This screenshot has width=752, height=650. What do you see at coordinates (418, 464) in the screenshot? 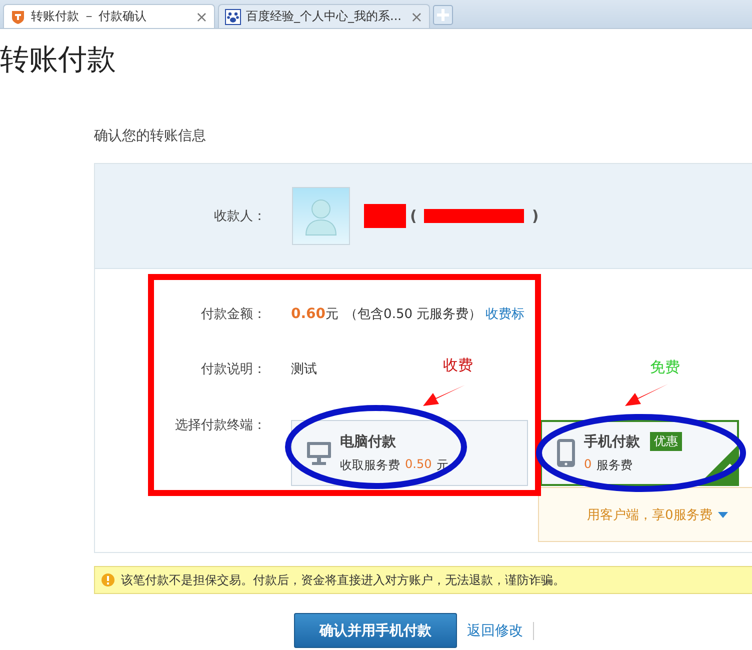
I see `fee-amount: 0.50` at bounding box center [418, 464].